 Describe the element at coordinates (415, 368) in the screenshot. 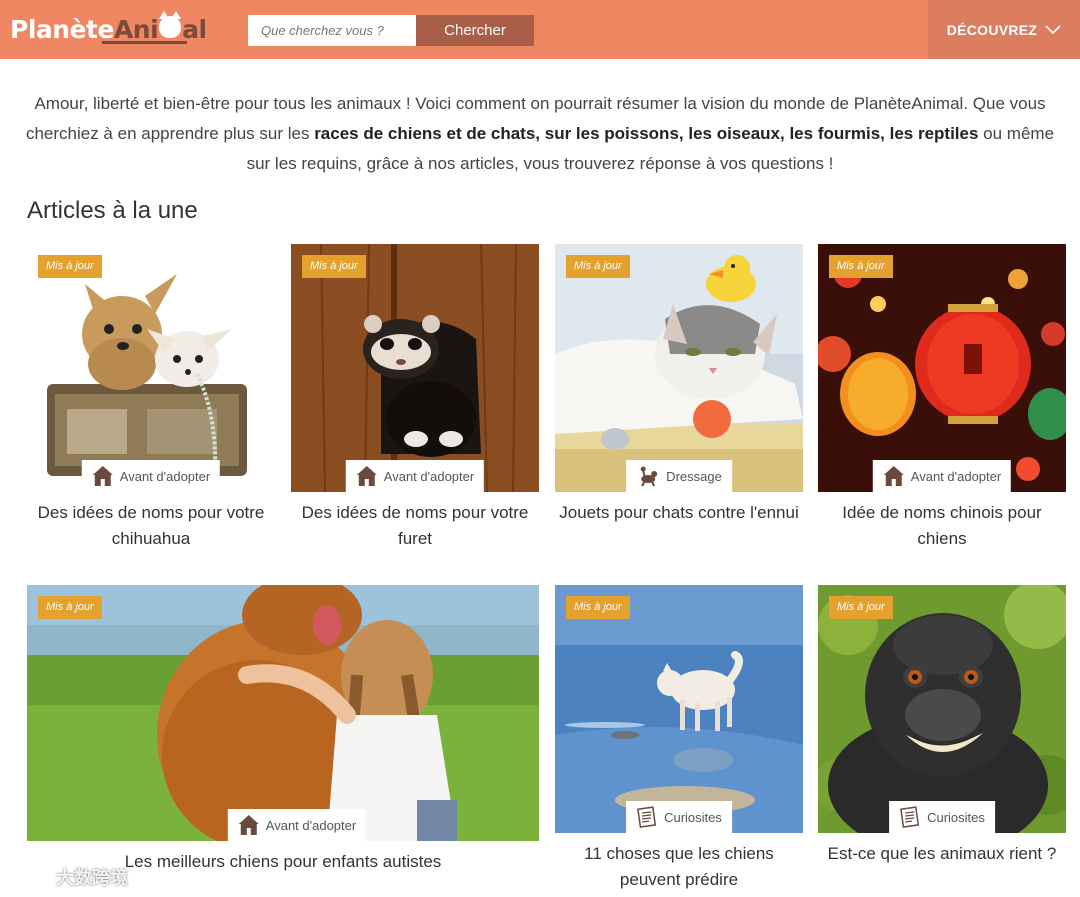

I see `article-image-ferret: Mis à jour Avant d'adopter` at that location.